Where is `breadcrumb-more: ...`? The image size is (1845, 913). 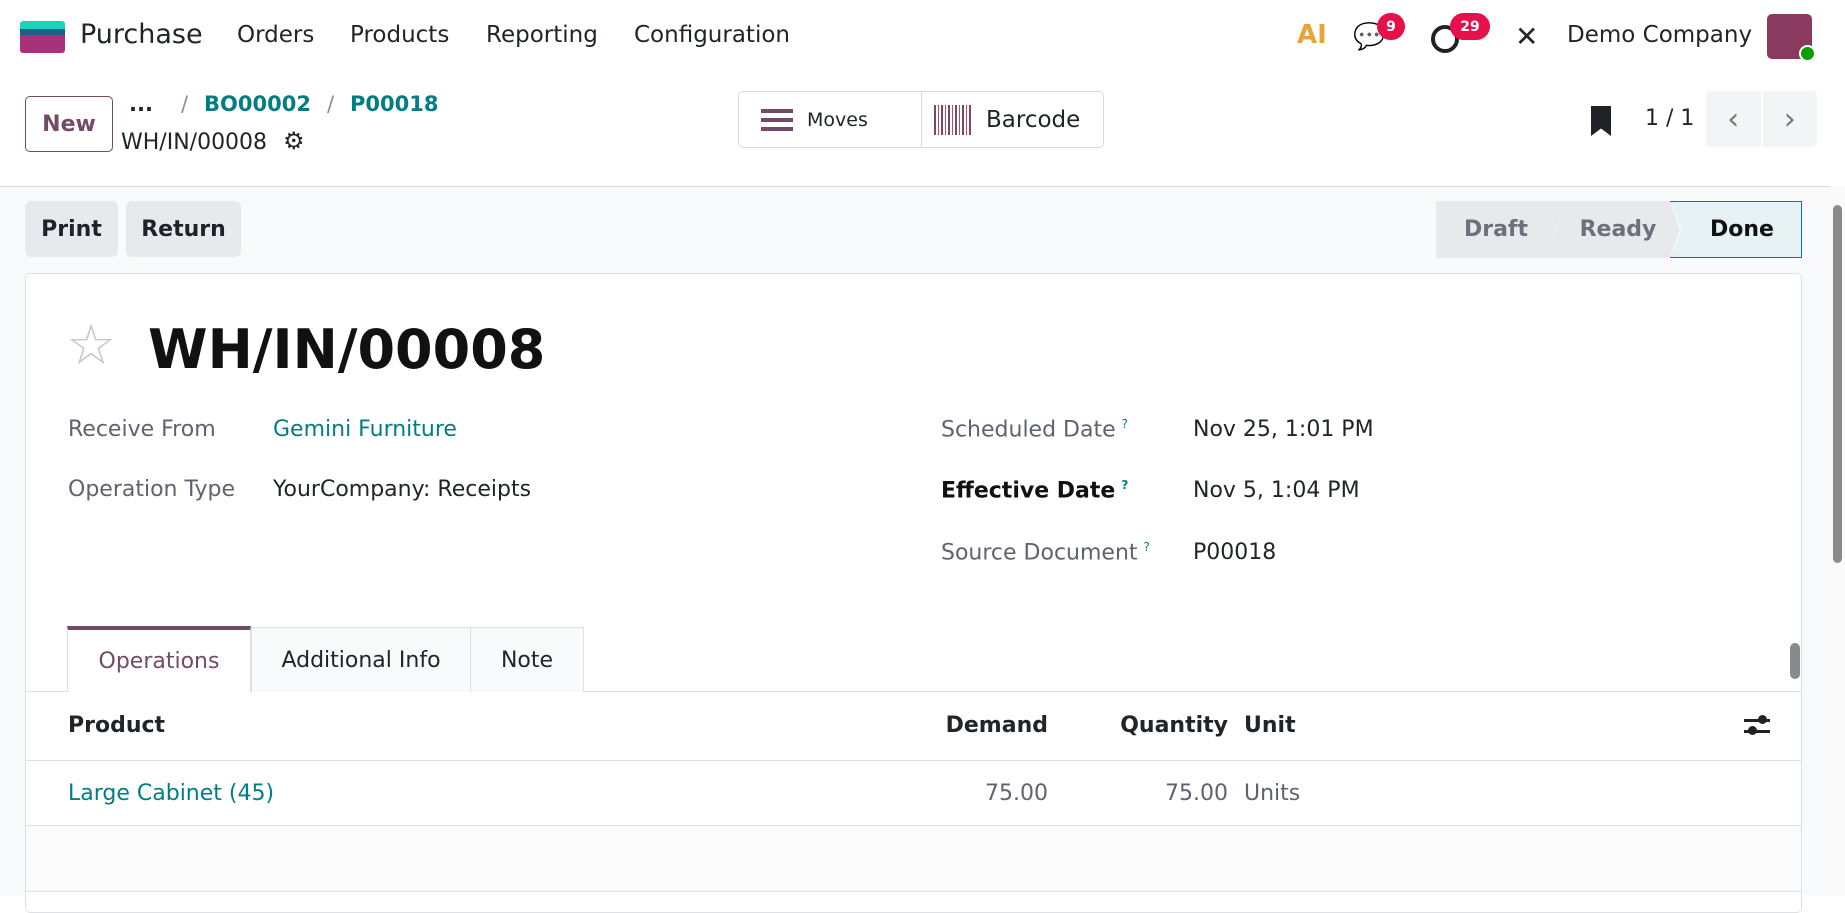
breadcrumb-more: ... is located at coordinates (141, 104).